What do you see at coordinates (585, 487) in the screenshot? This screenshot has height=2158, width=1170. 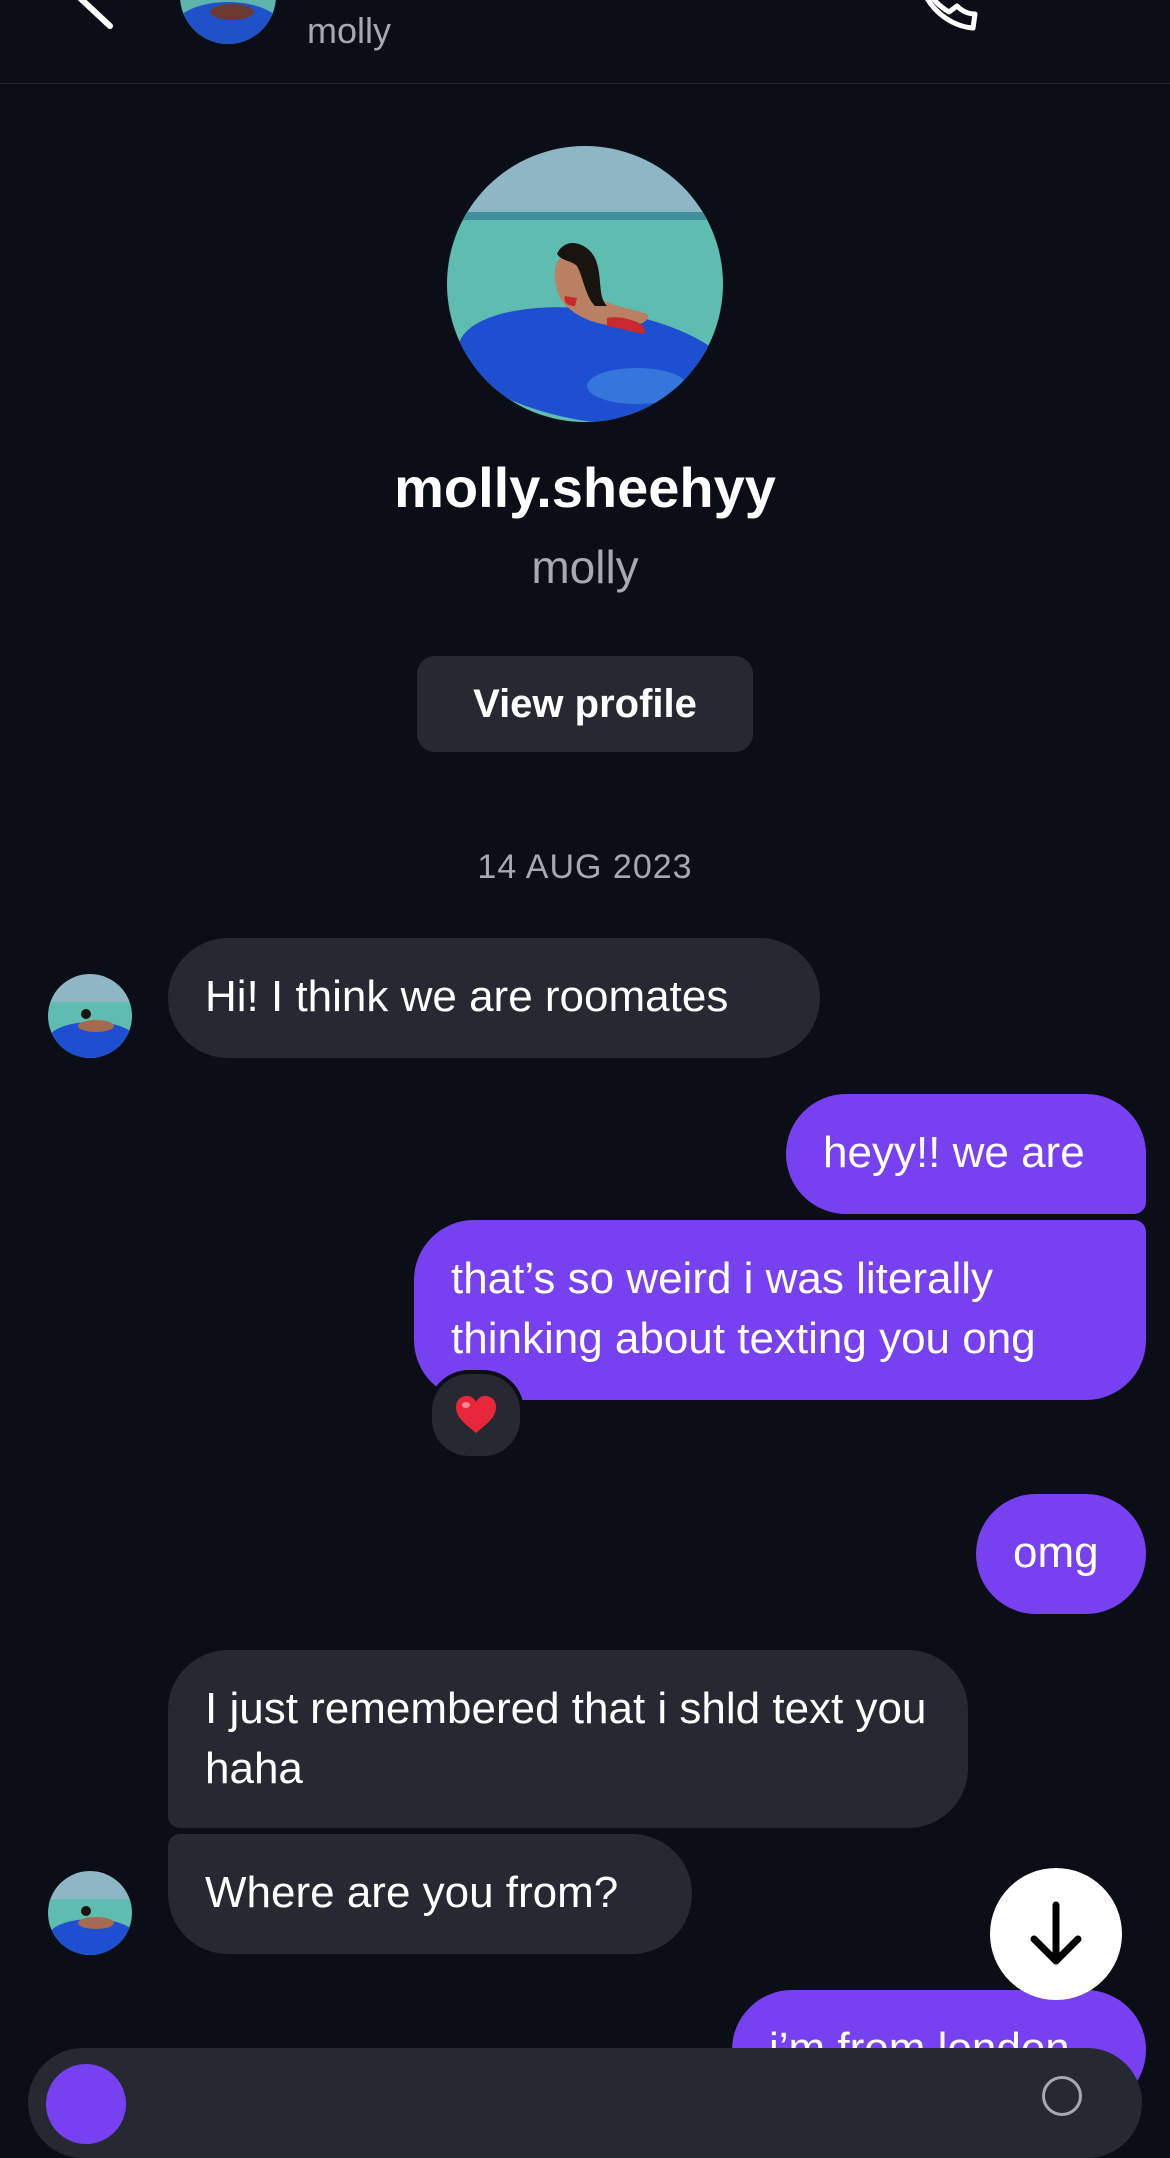 I see `profile-username: molly.sheehyy` at bounding box center [585, 487].